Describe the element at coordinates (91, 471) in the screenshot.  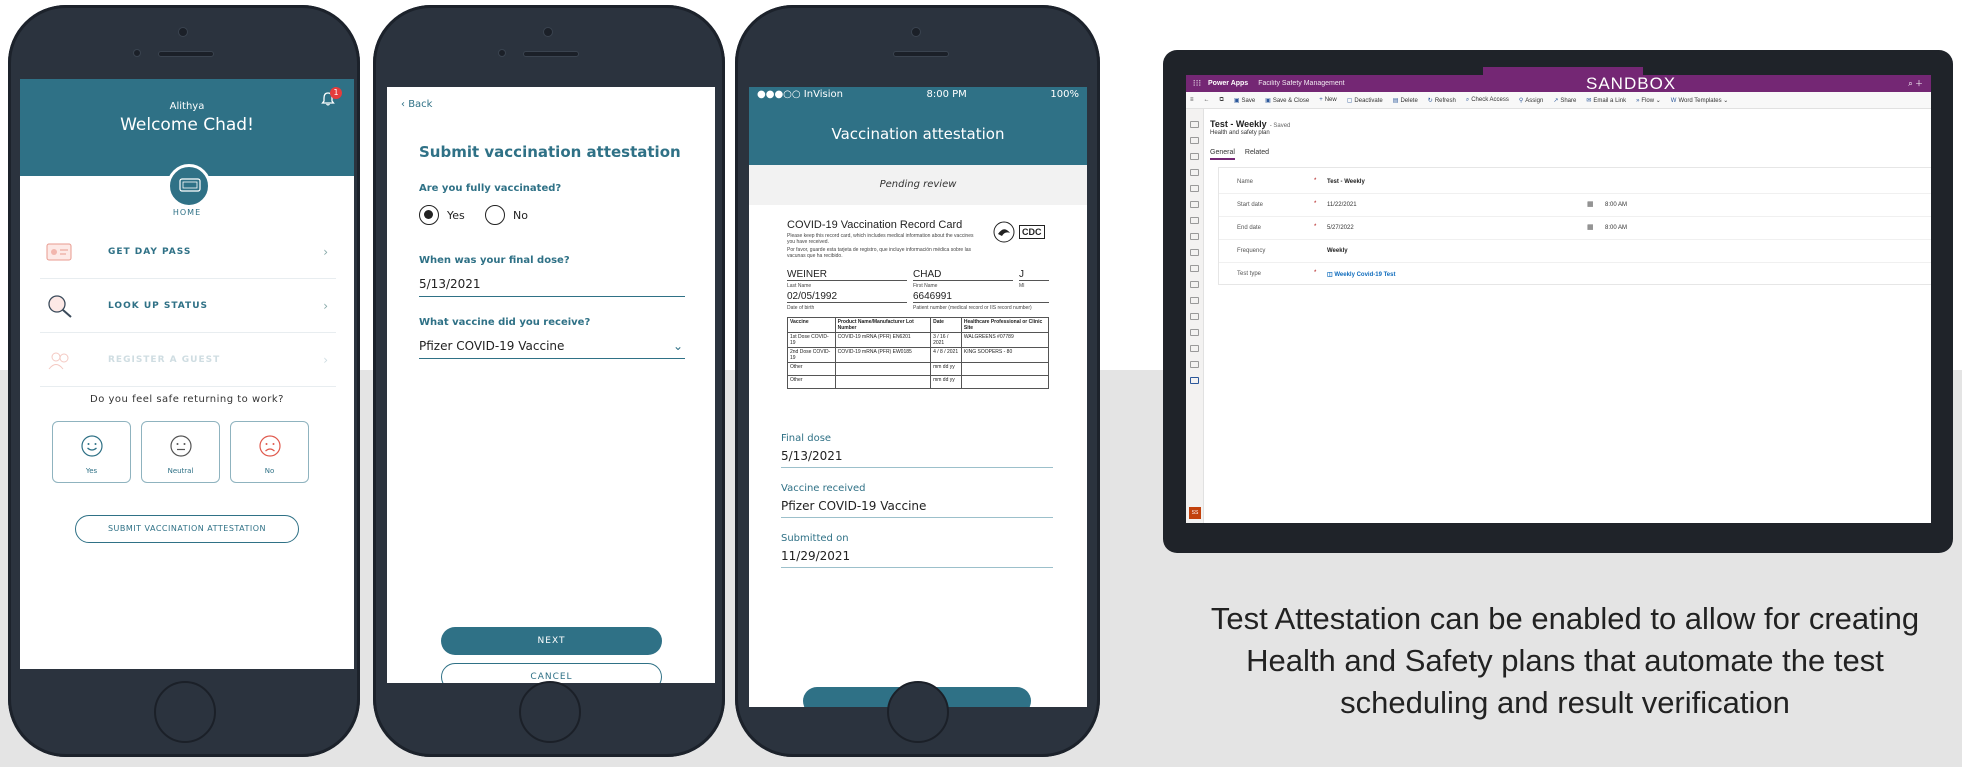
I see `face-label: Yes` at that location.